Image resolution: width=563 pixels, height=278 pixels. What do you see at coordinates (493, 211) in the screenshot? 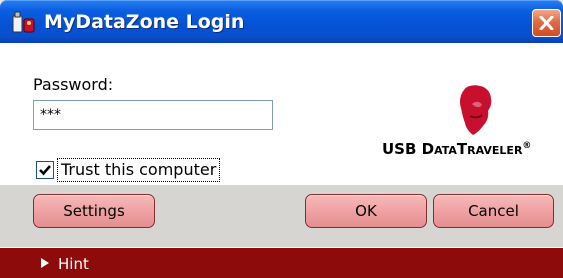
I see `cancel-button: Cancel` at bounding box center [493, 211].